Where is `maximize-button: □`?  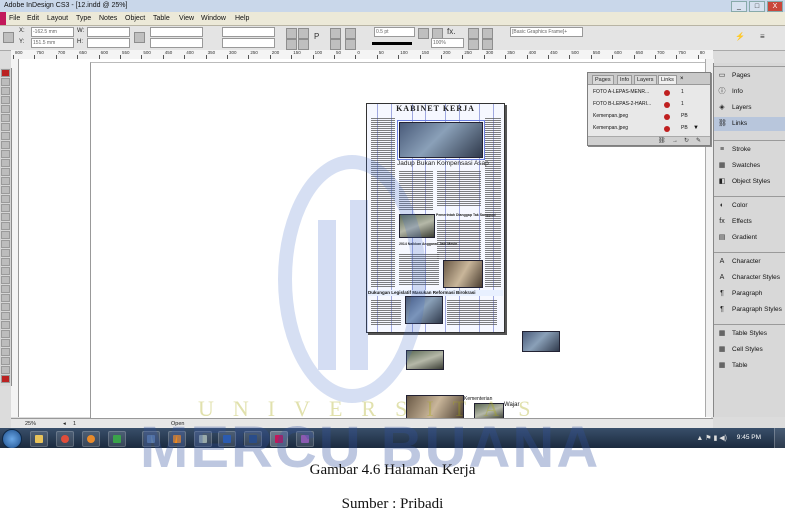
maximize-button: □ is located at coordinates (757, 6).